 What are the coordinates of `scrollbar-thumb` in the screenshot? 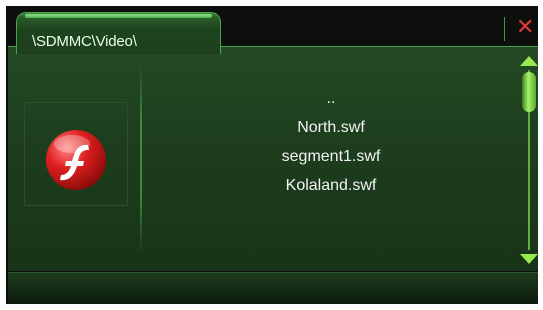 It's located at (529, 92).